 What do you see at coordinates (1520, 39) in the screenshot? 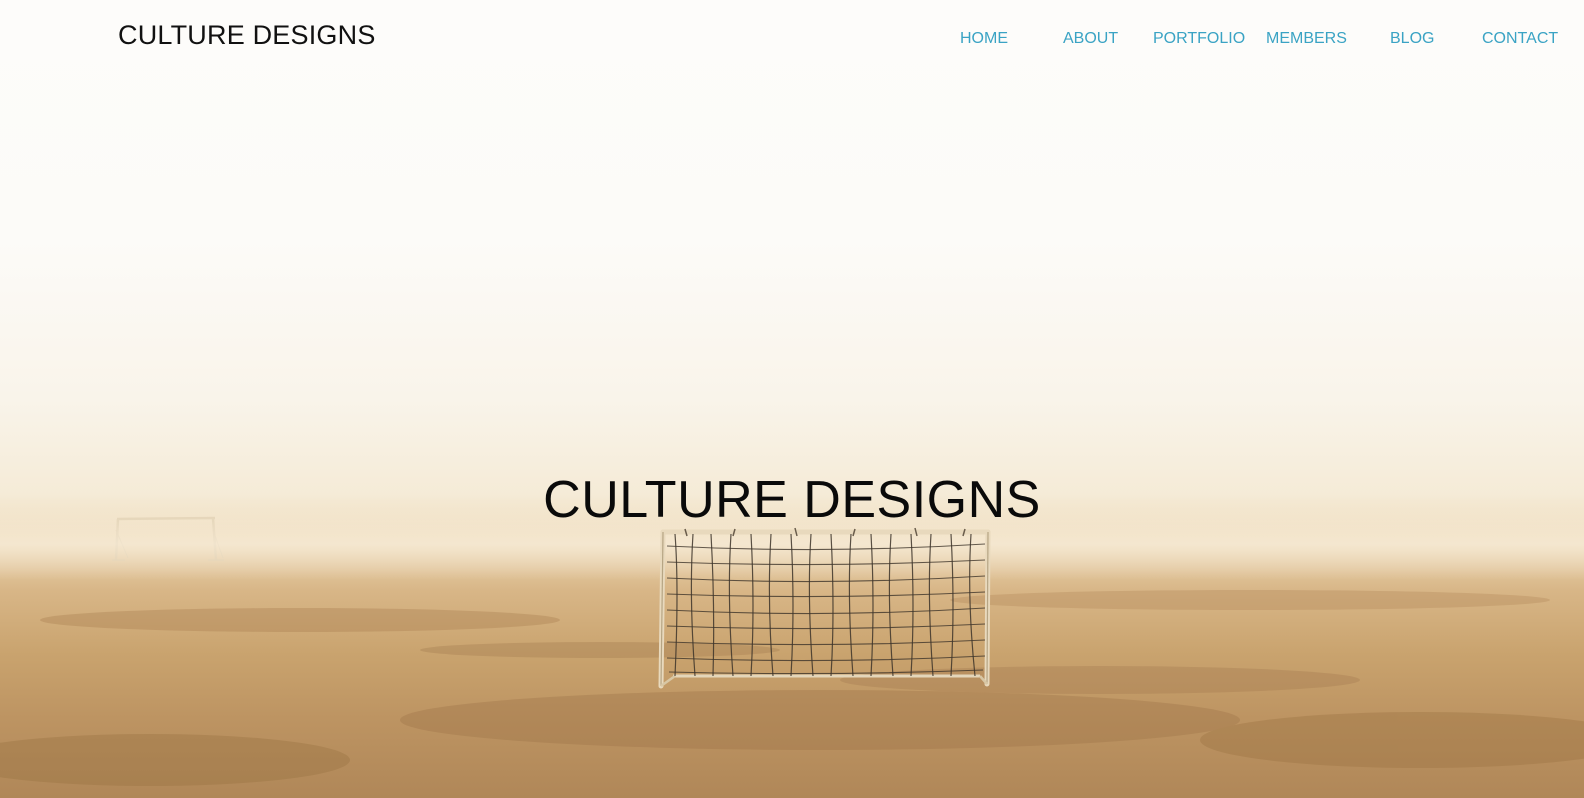
I see `nav-item-contact: CONTACT` at bounding box center [1520, 39].